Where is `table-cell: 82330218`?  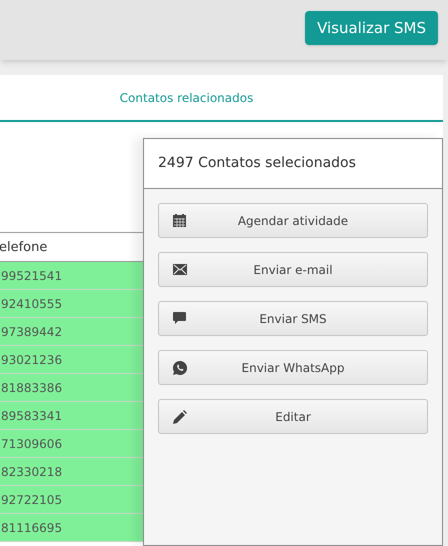 table-cell: 82330218 is located at coordinates (71, 472).